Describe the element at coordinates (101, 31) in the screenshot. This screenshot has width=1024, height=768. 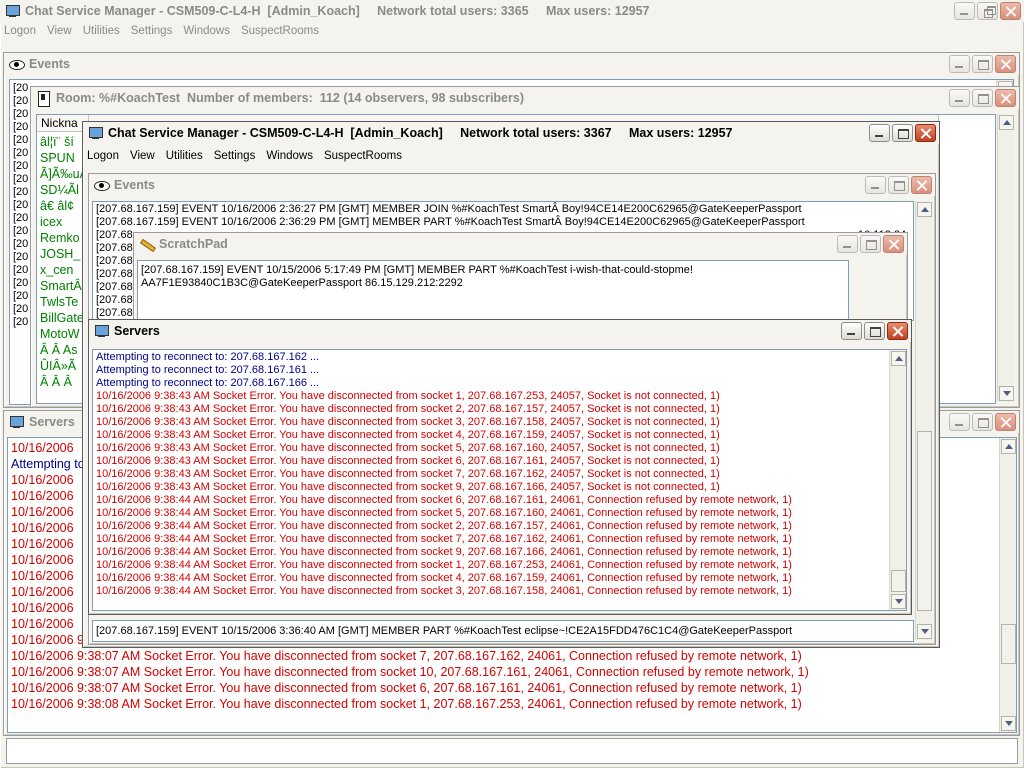
I see `menu-utilities: Utilities` at that location.